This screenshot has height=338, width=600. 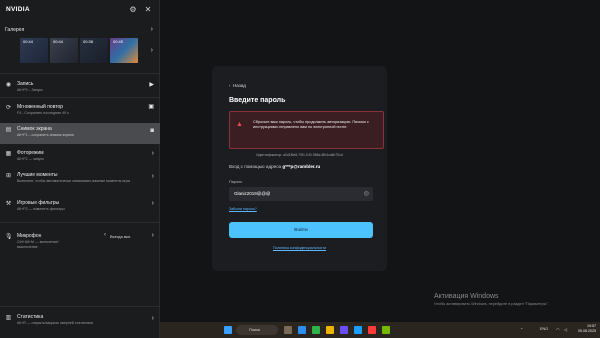 What do you see at coordinates (79, 9) in the screenshot?
I see `panel-header: NVIDIA ⚙ ✕` at bounding box center [79, 9].